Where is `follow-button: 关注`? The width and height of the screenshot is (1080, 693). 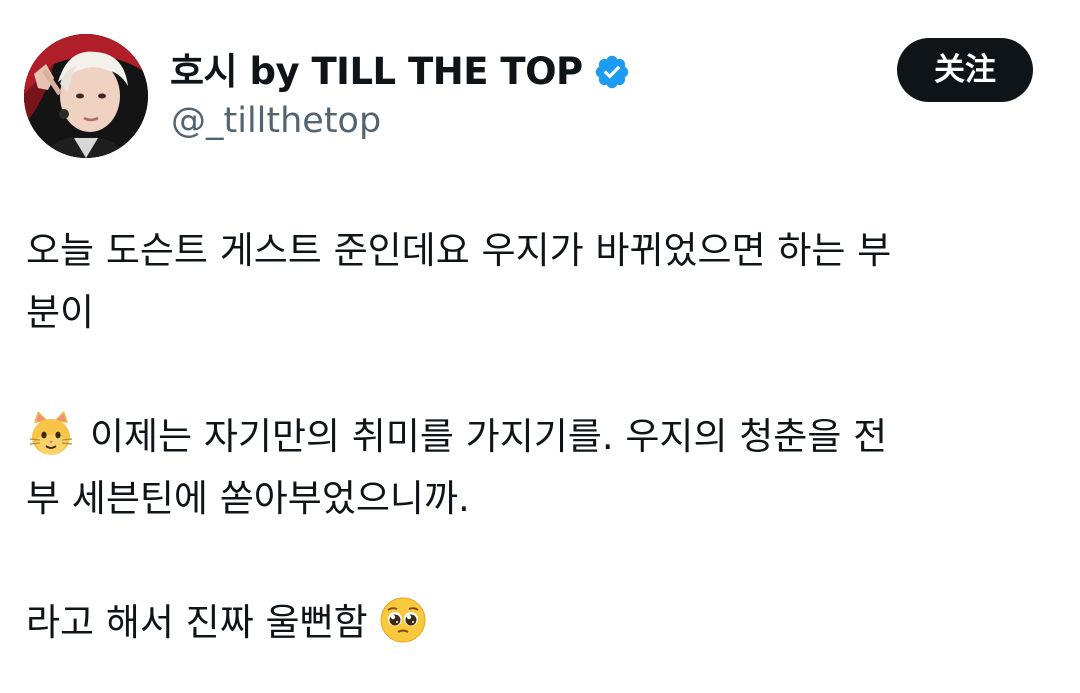 follow-button: 关注 is located at coordinates (965, 70).